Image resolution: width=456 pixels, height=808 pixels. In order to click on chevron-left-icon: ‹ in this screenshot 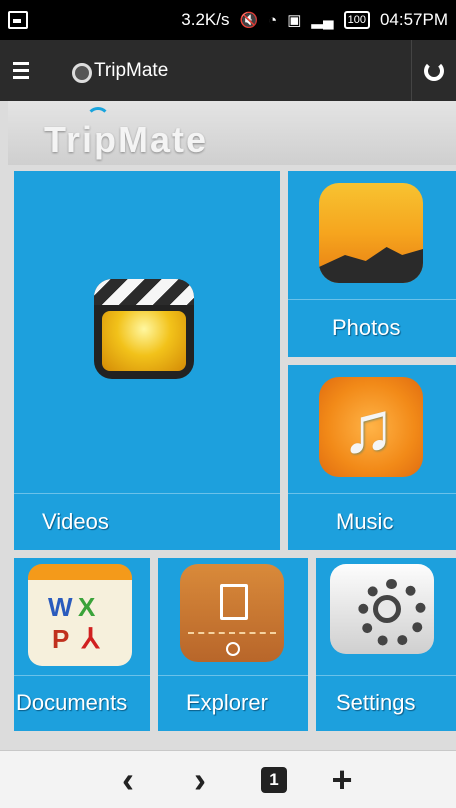, I will do `click(128, 779)`.